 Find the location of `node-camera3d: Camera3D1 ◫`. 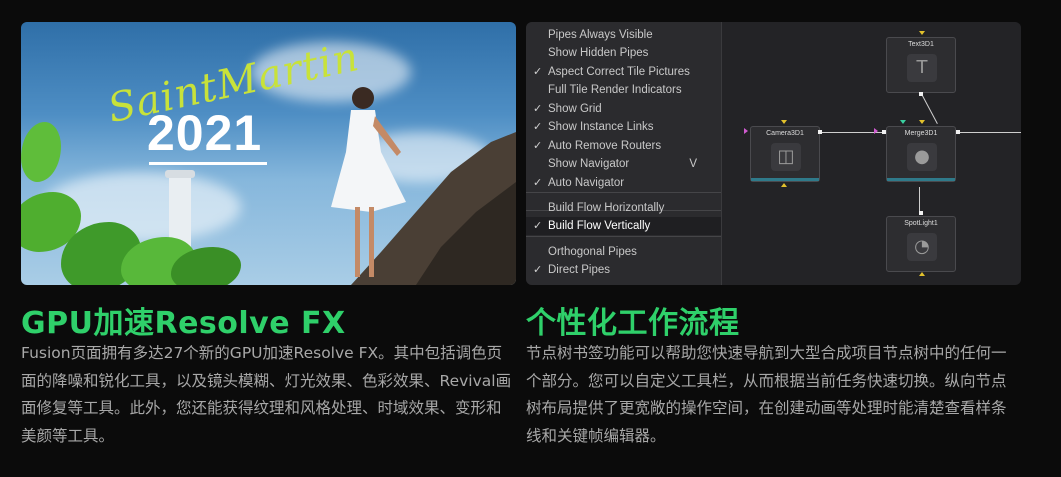

node-camera3d: Camera3D1 ◫ is located at coordinates (785, 154).